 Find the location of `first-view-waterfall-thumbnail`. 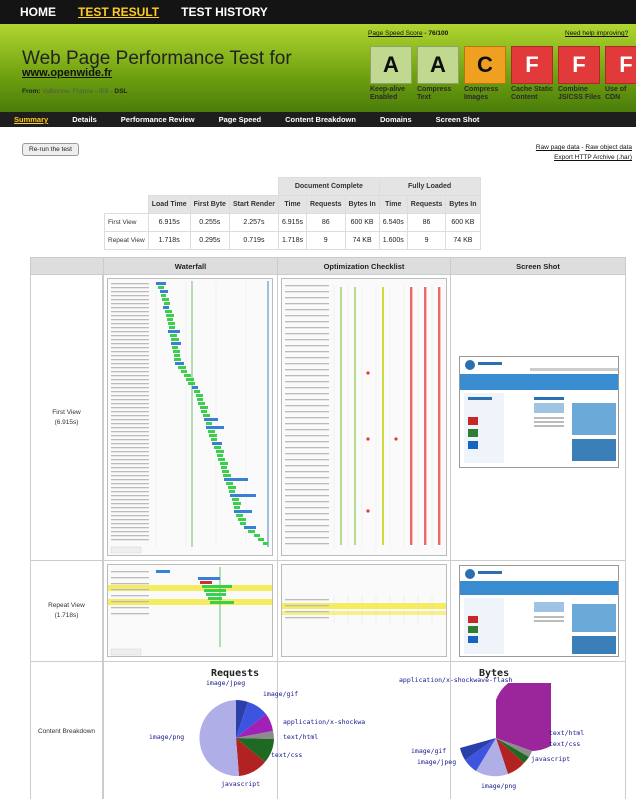

first-view-waterfall-thumbnail is located at coordinates (190, 417).